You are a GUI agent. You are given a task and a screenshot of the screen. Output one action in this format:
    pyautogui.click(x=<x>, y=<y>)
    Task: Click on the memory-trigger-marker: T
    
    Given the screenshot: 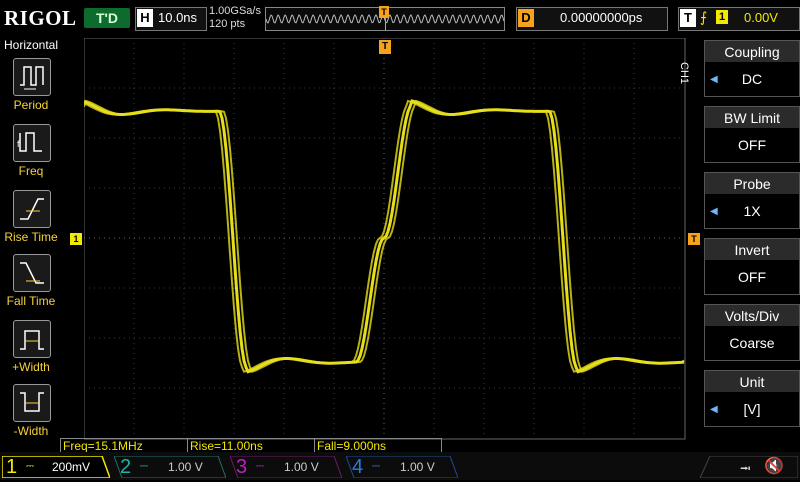 What is the action you would take?
    pyautogui.click(x=384, y=12)
    